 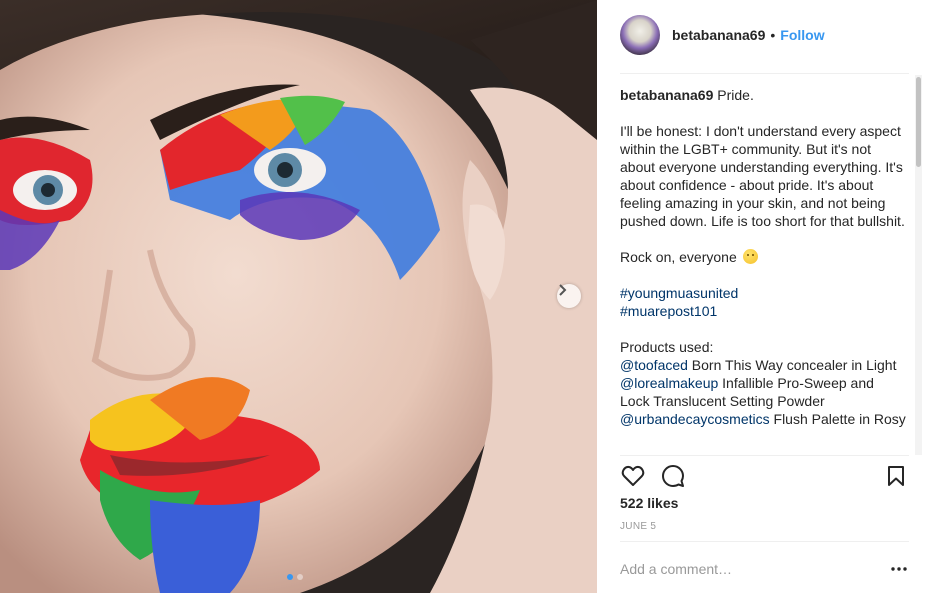 What do you see at coordinates (764, 73) in the screenshot?
I see `header-divider` at bounding box center [764, 73].